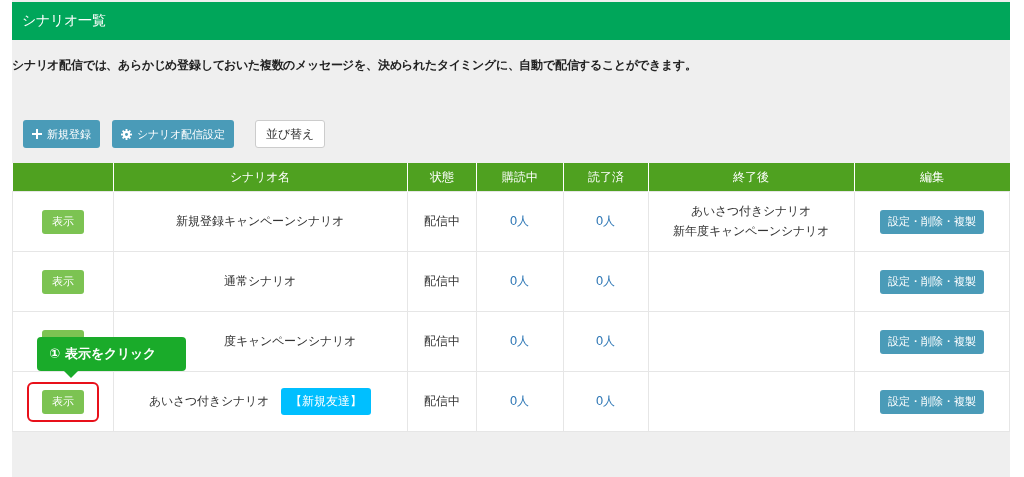 The height and width of the screenshot is (477, 1024). Describe the element at coordinates (64, 21) in the screenshot. I see `page-title: シナリオ一覧` at that location.